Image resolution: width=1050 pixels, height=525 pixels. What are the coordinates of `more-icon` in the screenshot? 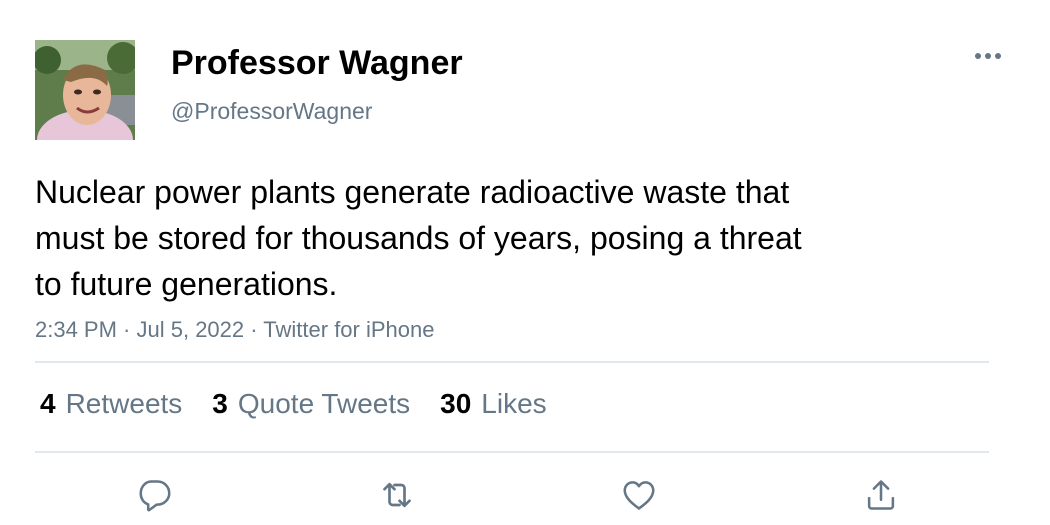 It's located at (988, 56).